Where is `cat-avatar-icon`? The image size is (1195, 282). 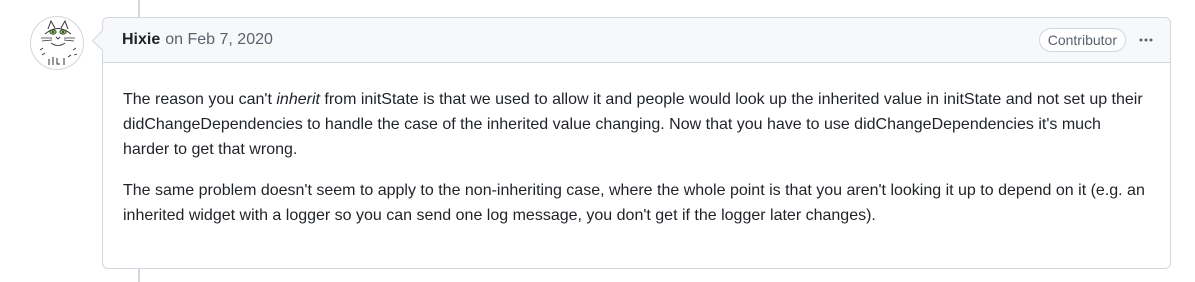 cat-avatar-icon is located at coordinates (58, 42).